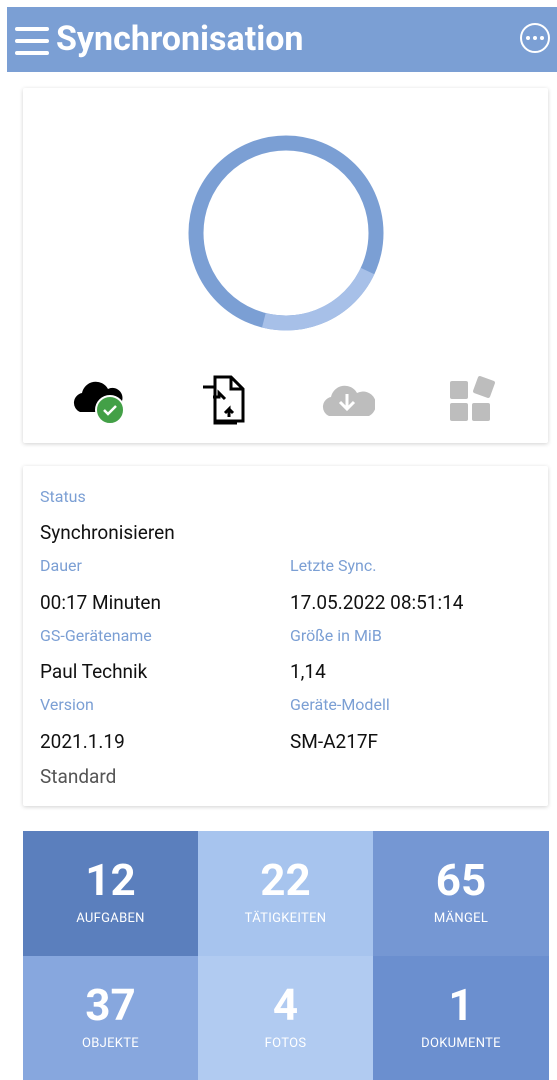  I want to click on model-label: Geräte-Modell, so click(340, 704).